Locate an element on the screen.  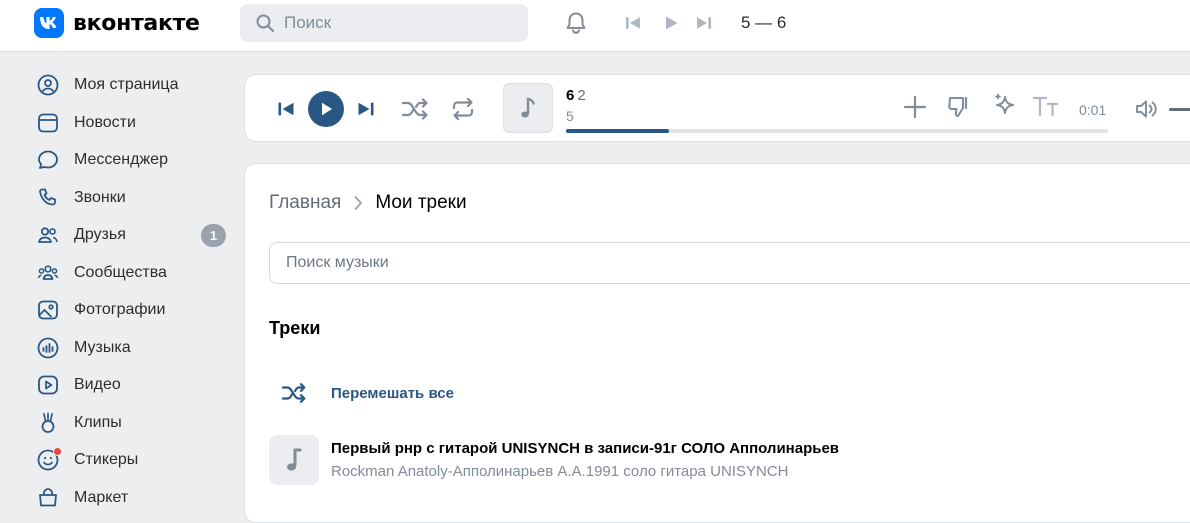
sidebar-item-label: Видео is located at coordinates (97, 384).